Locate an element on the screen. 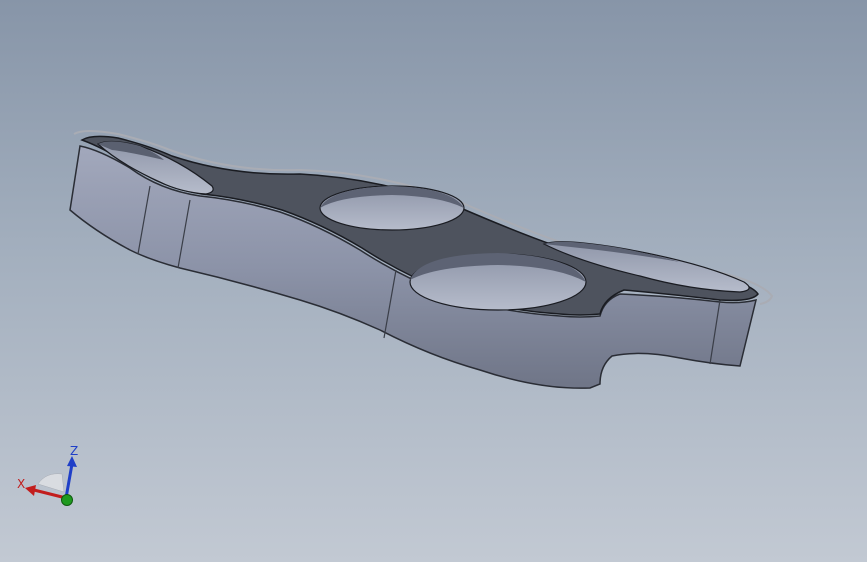 This screenshot has height=562, width=867. triad-base-arc is located at coordinates (51, 483).